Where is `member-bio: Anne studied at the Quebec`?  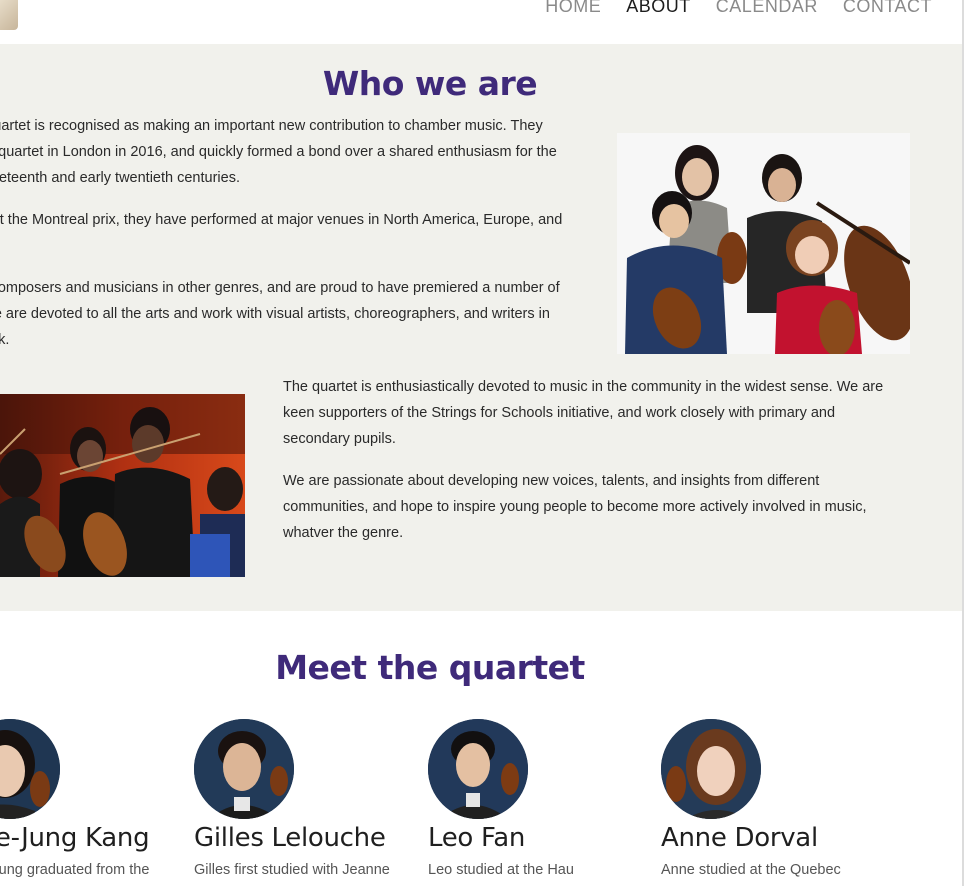 member-bio: Anne studied at the Quebec is located at coordinates (751, 870).